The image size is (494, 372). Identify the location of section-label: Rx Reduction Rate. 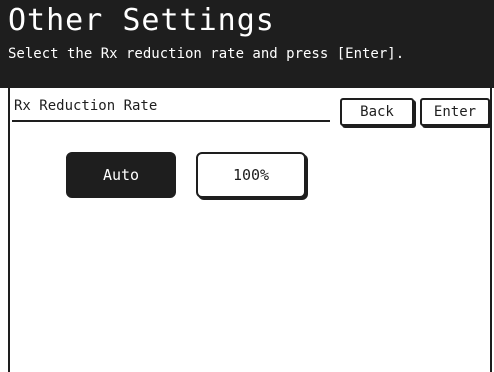
(86, 106).